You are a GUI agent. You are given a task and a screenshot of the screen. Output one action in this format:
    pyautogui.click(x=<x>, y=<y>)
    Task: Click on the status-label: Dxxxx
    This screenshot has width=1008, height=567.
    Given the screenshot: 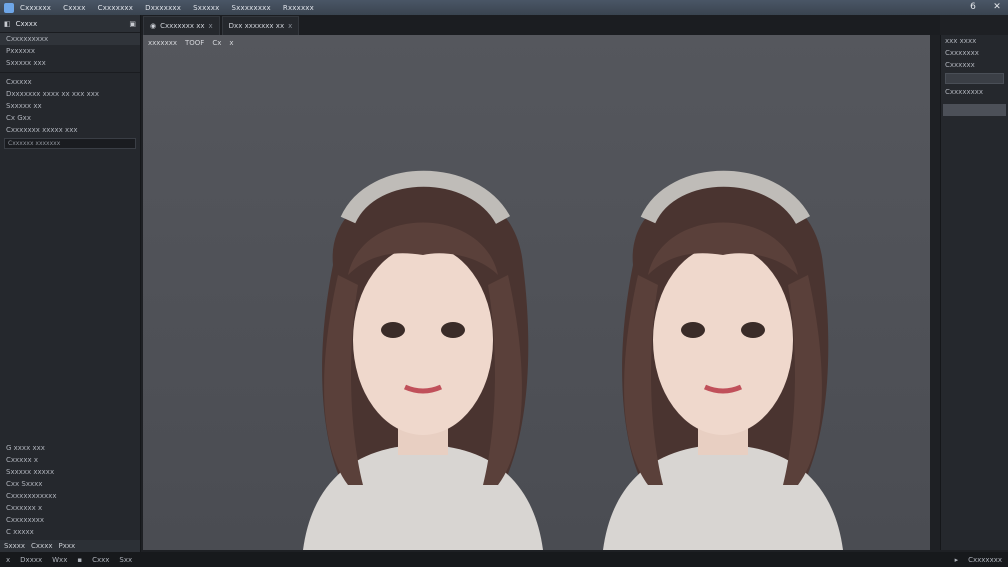 What is the action you would take?
    pyautogui.click(x=31, y=560)
    